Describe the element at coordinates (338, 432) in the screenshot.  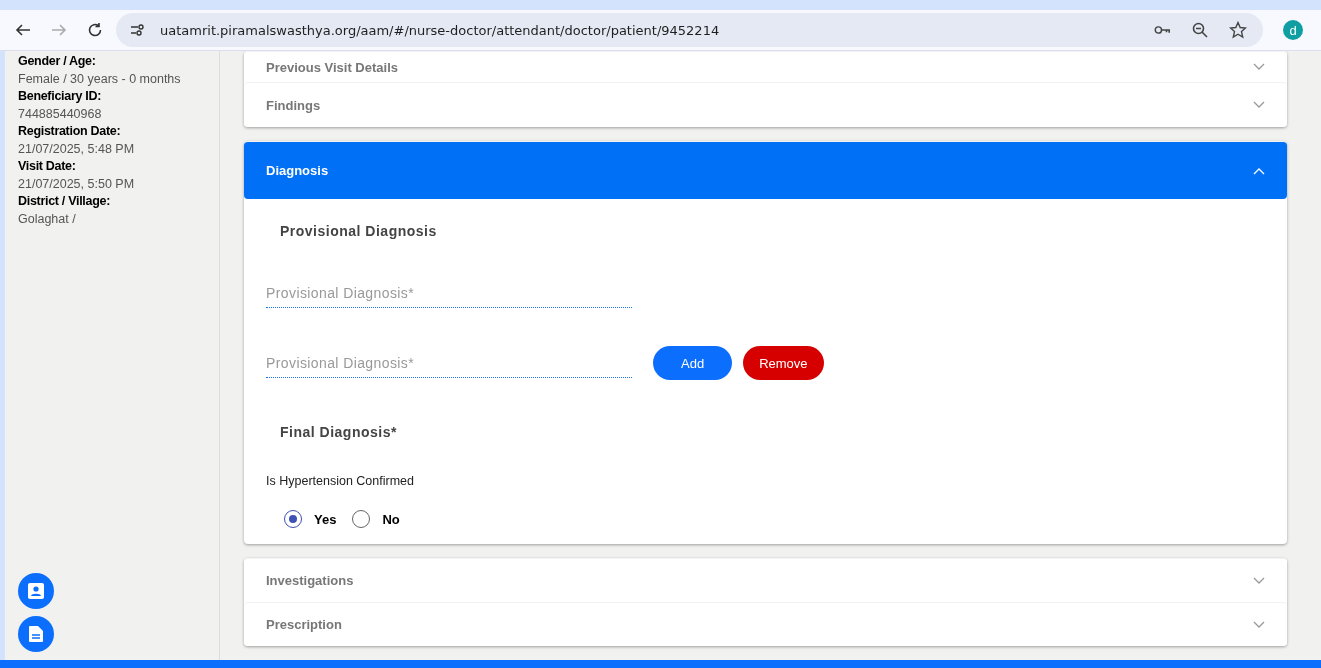
I see `section-subheading: Final Diagnosis*` at that location.